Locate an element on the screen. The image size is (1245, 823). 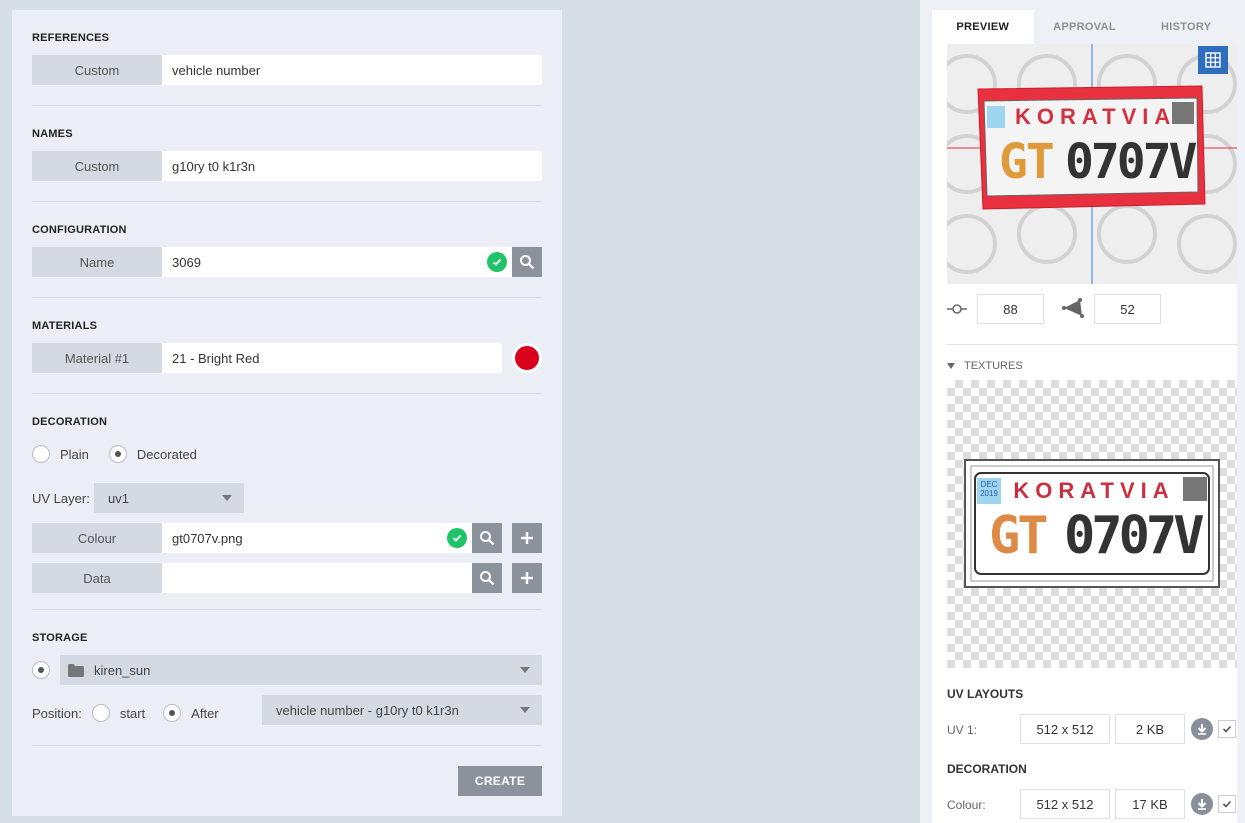
colour-size: 512 x 512 is located at coordinates (1065, 804).